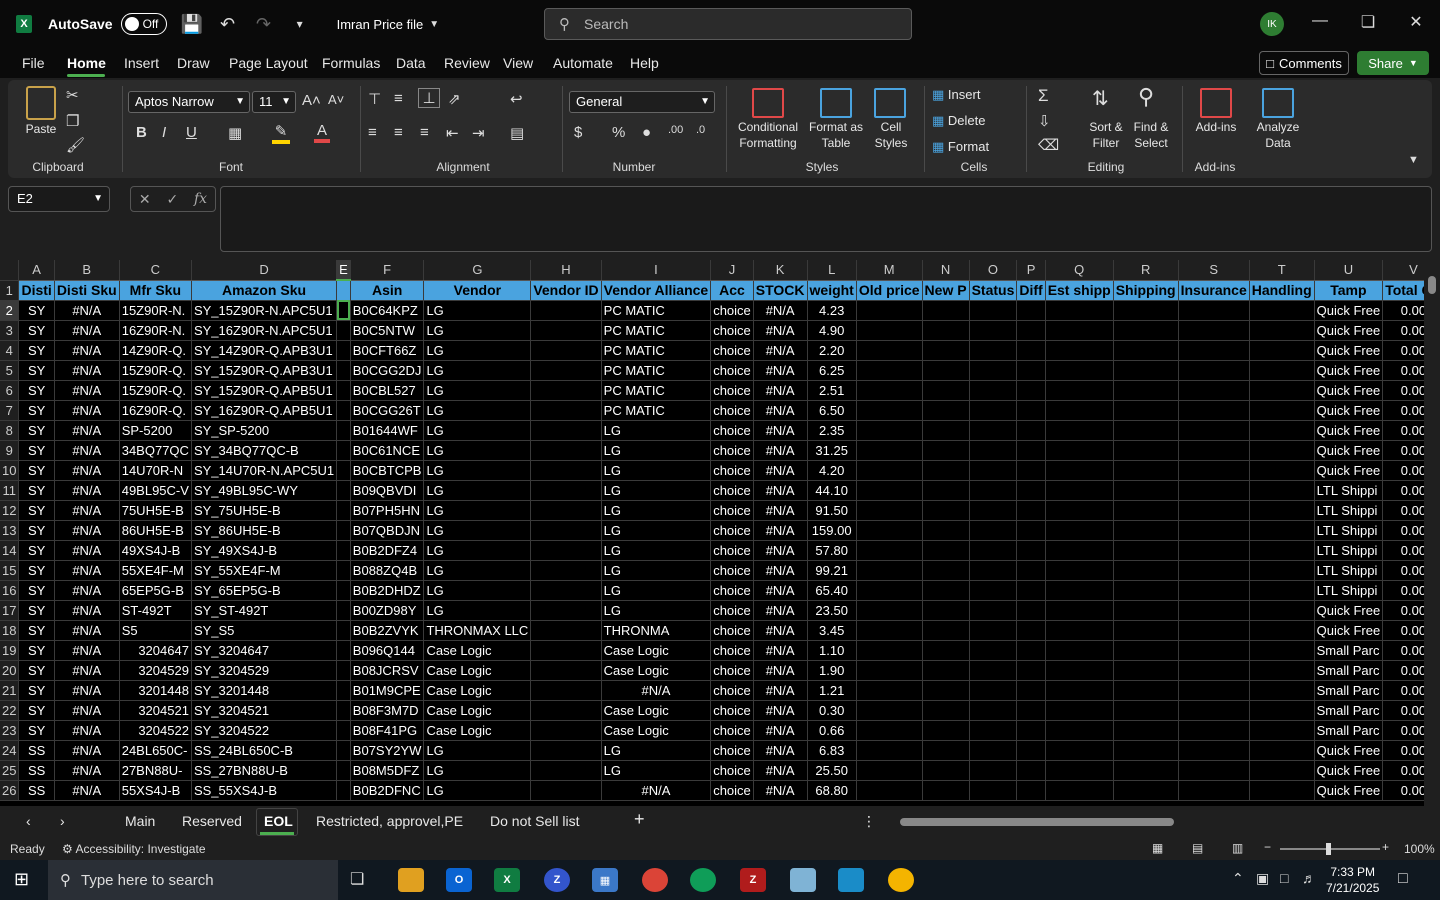 This screenshot has height=900, width=1440. I want to click on cell-l22: 0.30, so click(832, 710).